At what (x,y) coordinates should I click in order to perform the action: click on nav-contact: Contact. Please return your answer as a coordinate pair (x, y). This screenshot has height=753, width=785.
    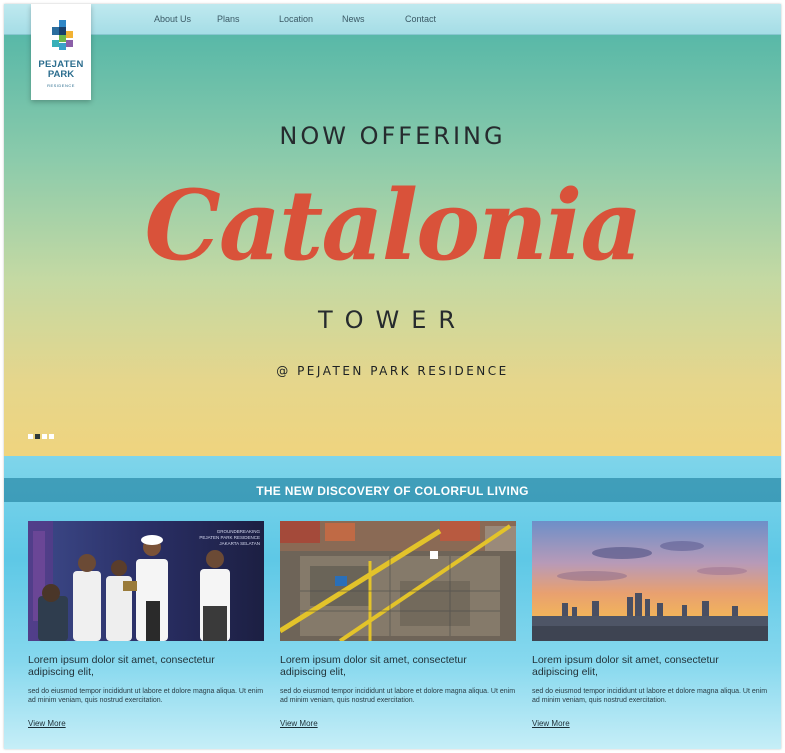
    Looking at the image, I should click on (420, 19).